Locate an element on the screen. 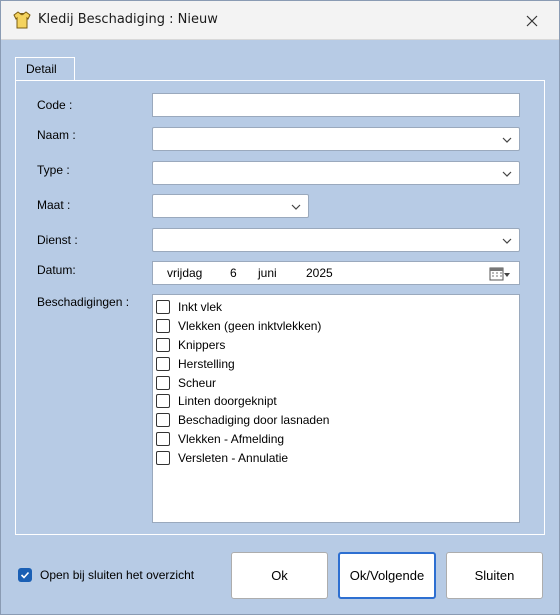 The image size is (560, 615). list-item: Linten doorgeknipt is located at coordinates (336, 401).